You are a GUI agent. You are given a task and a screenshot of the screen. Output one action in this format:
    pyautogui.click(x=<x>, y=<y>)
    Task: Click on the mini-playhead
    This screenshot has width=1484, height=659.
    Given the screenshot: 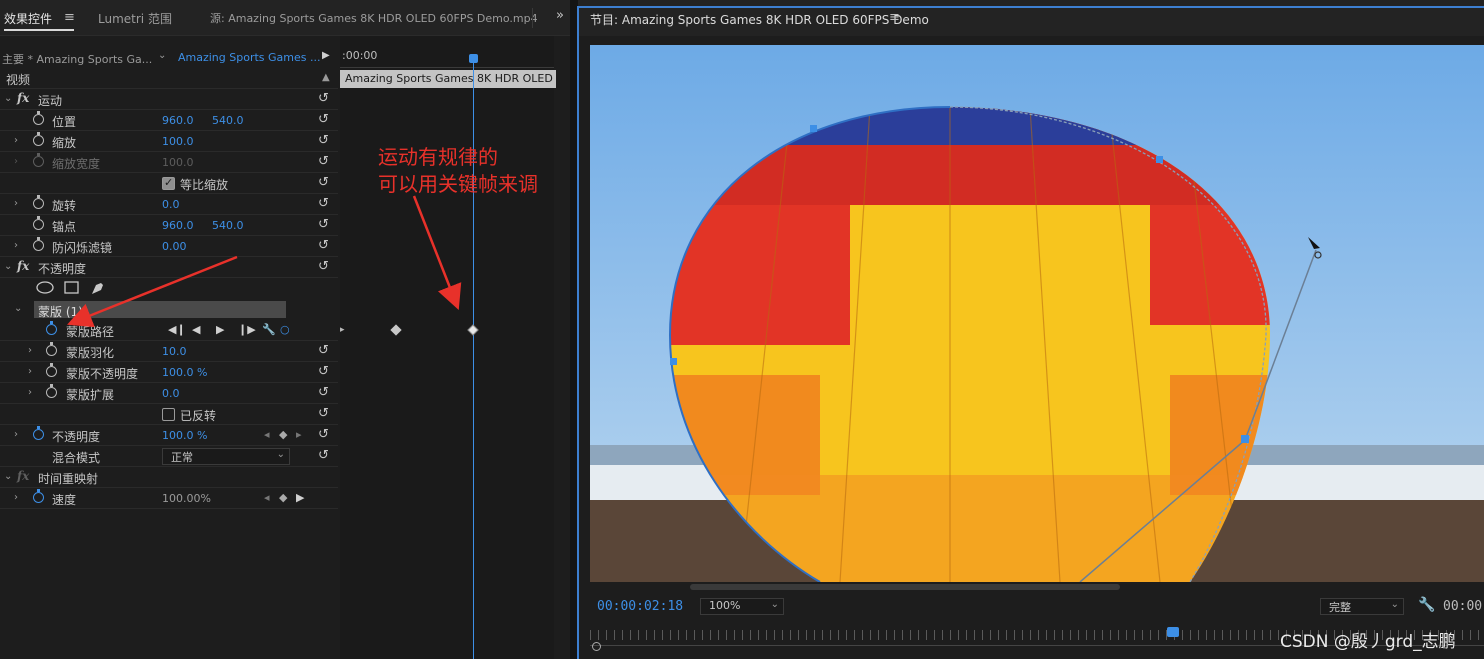 What is the action you would take?
    pyautogui.click(x=1173, y=632)
    